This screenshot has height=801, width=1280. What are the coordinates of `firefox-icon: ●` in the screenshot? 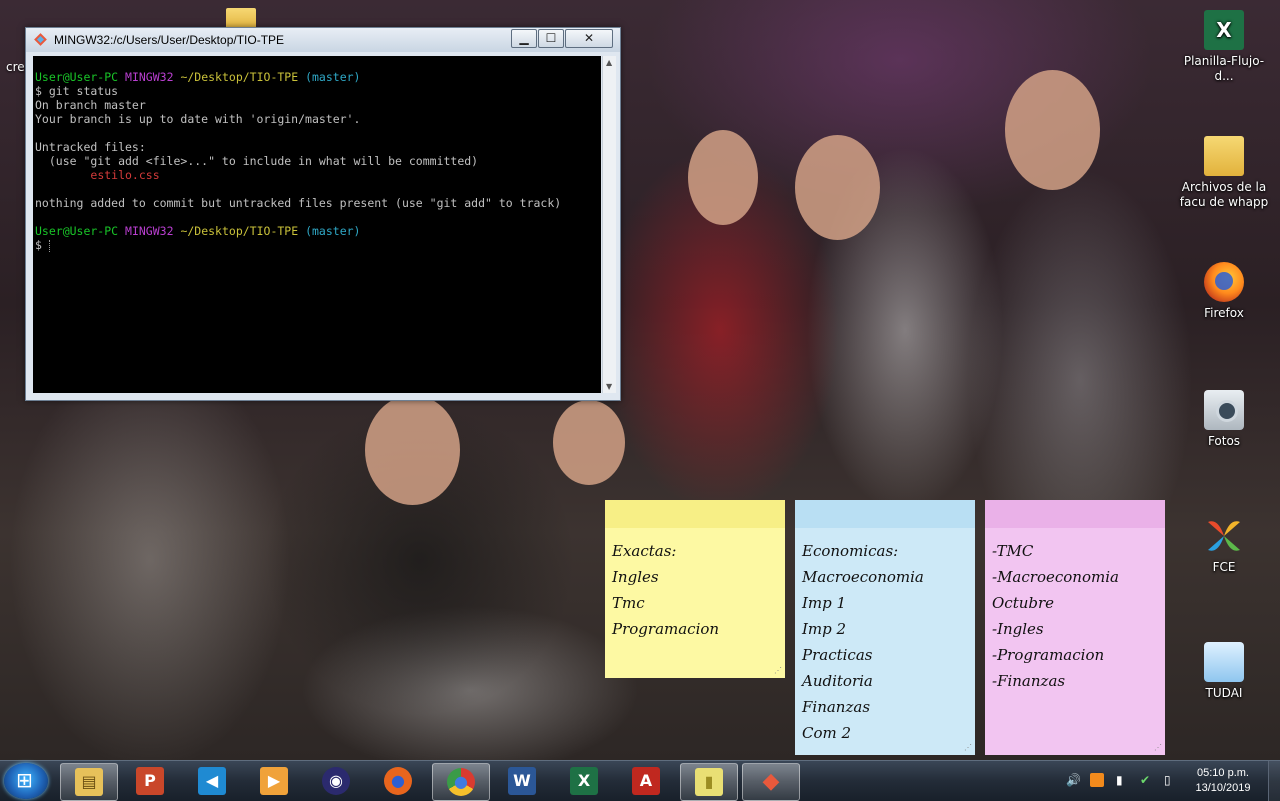 It's located at (398, 781).